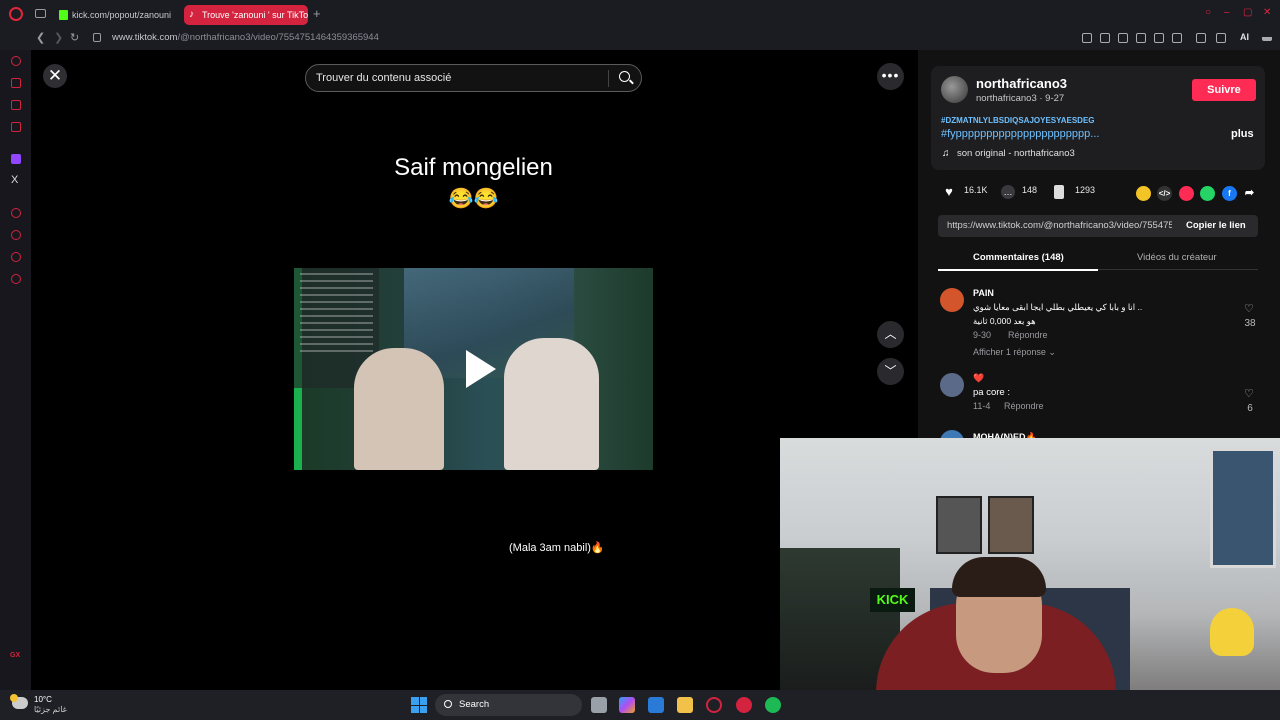  Describe the element at coordinates (1014, 352) in the screenshot. I see `show-replies-button: Afficher 1 réponse ⌄` at that location.